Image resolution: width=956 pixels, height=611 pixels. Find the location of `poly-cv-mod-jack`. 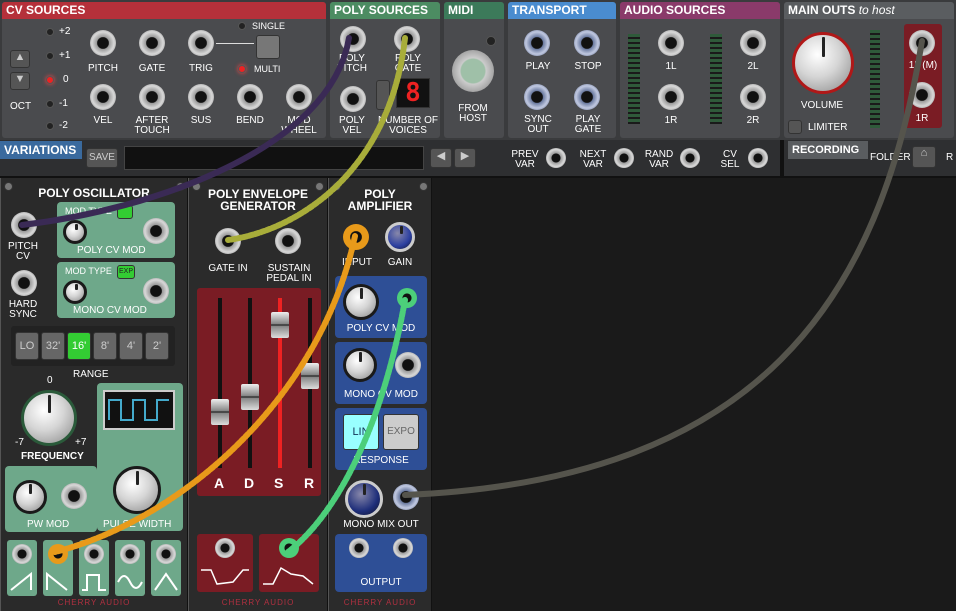

poly-cv-mod-jack is located at coordinates (156, 231).